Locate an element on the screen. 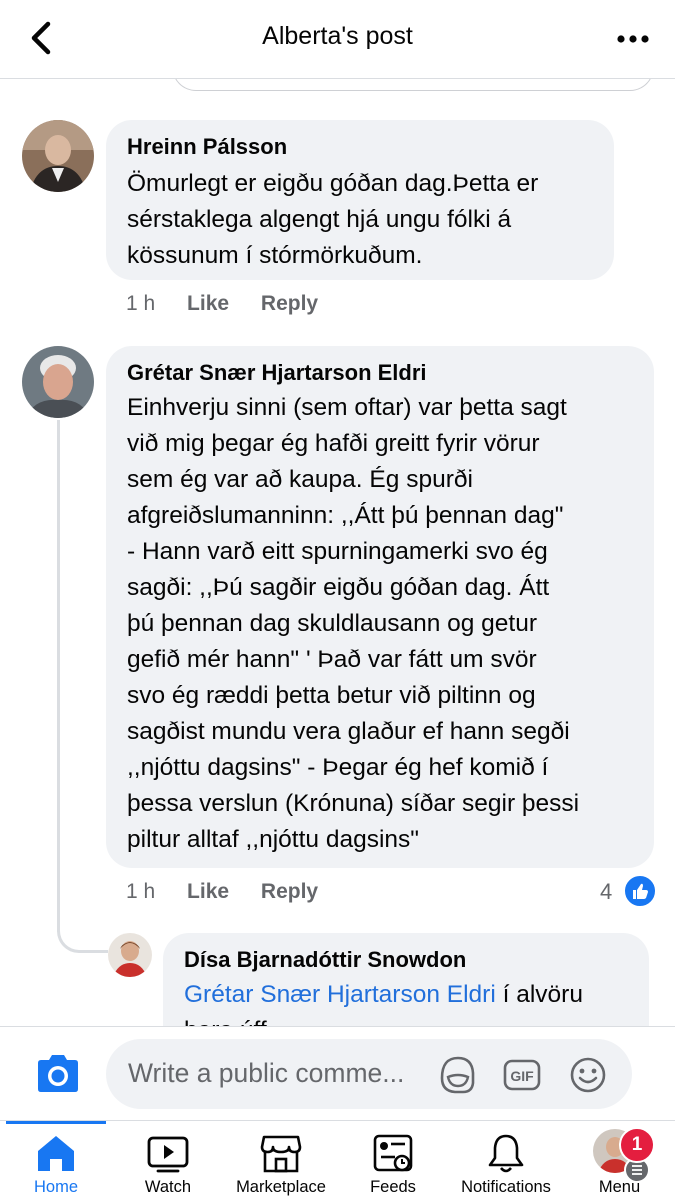  comment-input: Write a public comme... GIF is located at coordinates (369, 1074).